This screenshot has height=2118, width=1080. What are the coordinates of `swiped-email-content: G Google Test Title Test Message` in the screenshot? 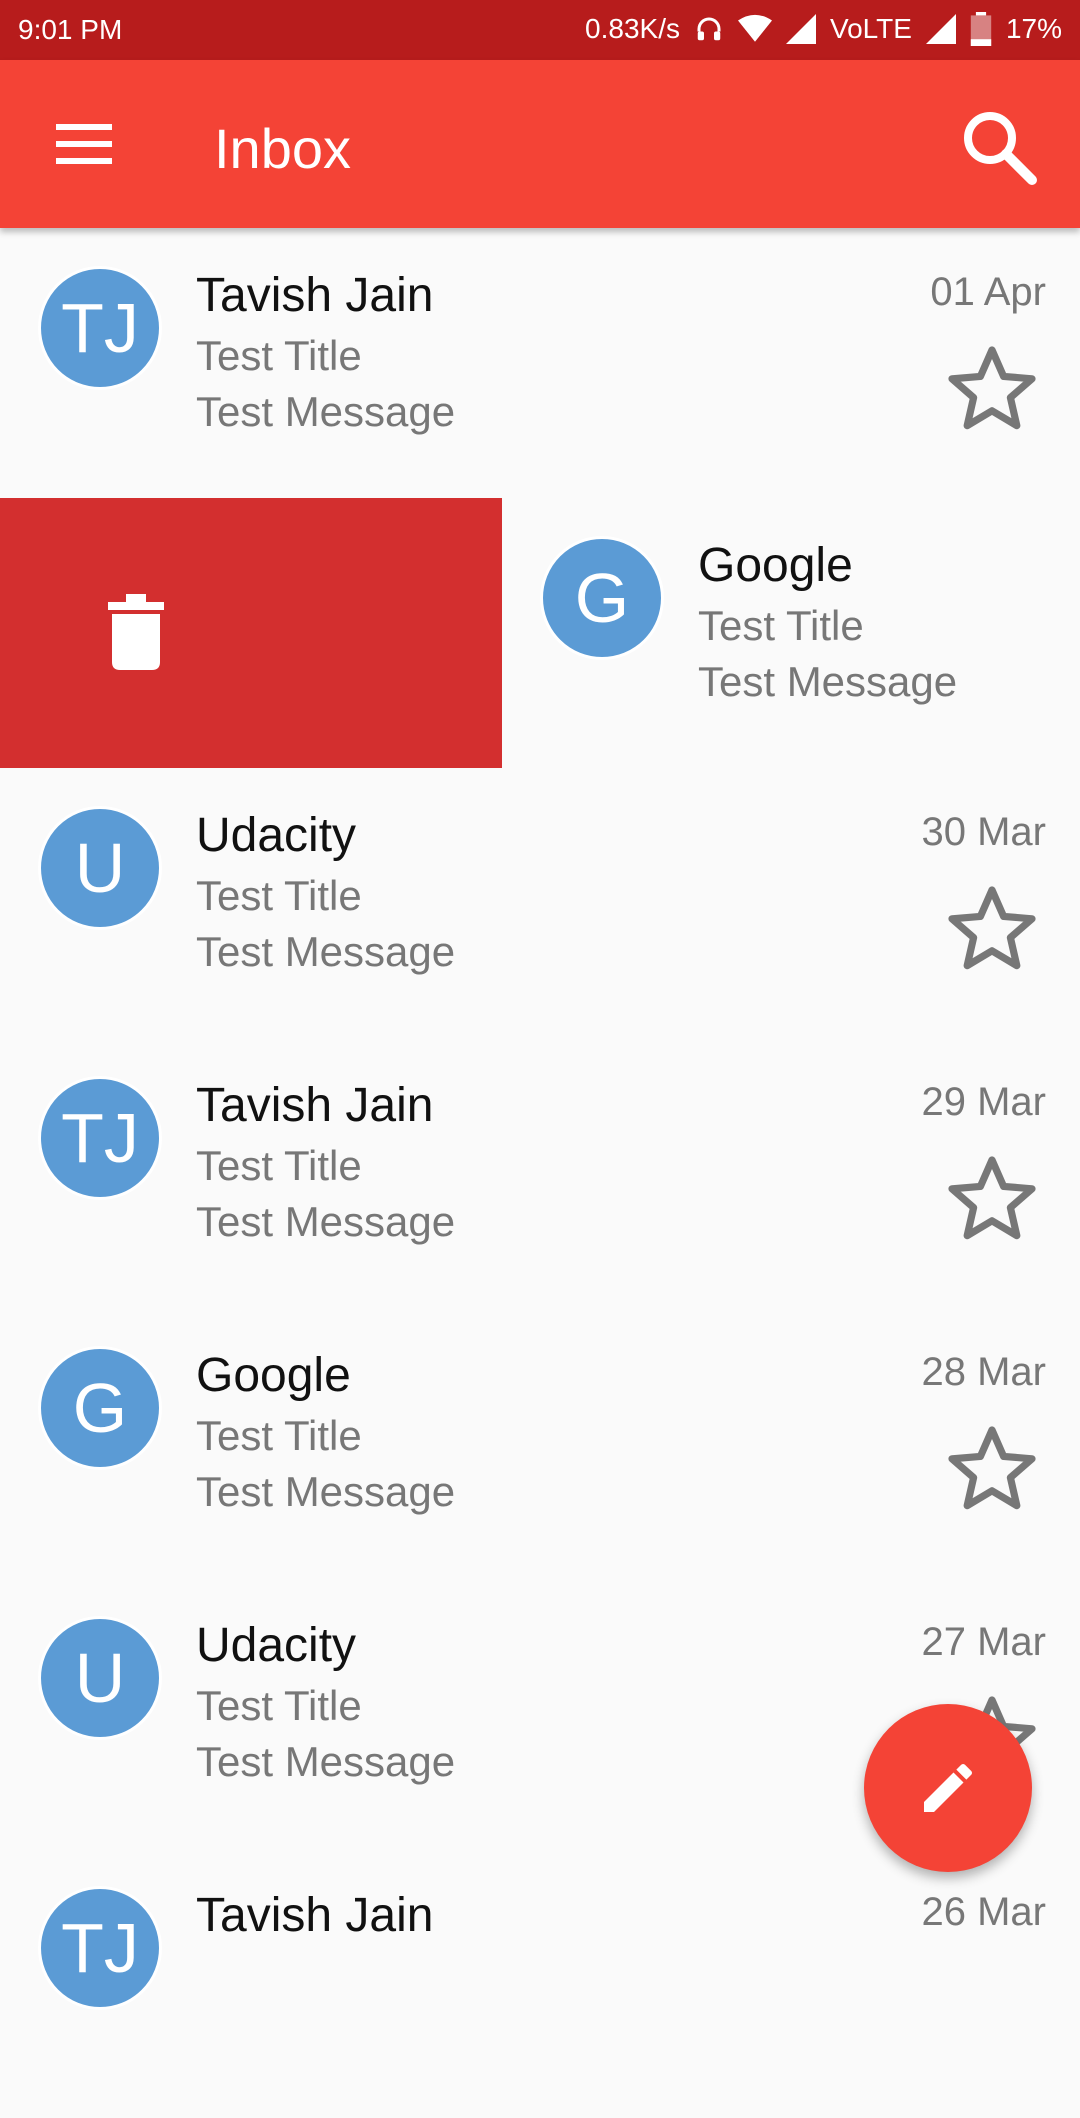 It's located at (791, 633).